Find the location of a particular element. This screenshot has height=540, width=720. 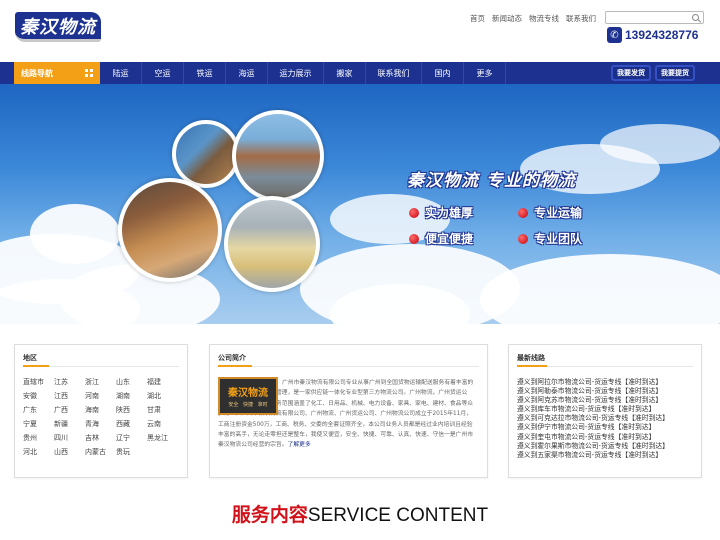

region-link: 河南 is located at coordinates (100, 396).